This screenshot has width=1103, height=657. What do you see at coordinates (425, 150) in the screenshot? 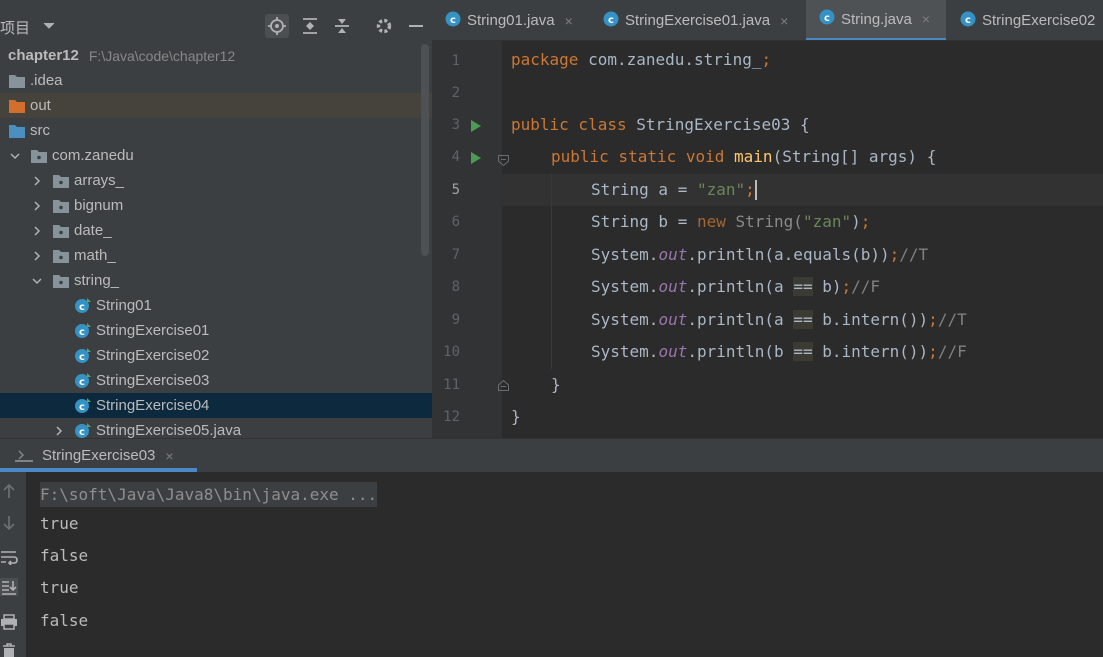
I see `project-scrollbar` at bounding box center [425, 150].